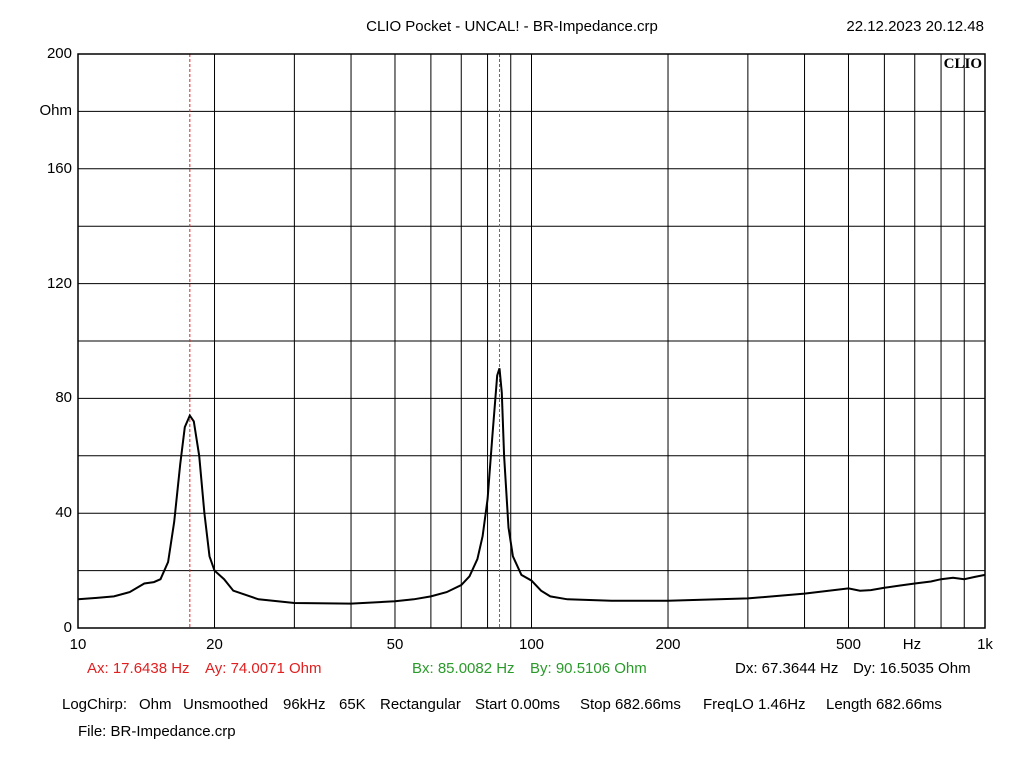 Image resolution: width=1024 pixels, height=768 pixels. Describe the element at coordinates (912, 668) in the screenshot. I see `delta-y-readout: Dy: 16.5035 Ohm` at that location.